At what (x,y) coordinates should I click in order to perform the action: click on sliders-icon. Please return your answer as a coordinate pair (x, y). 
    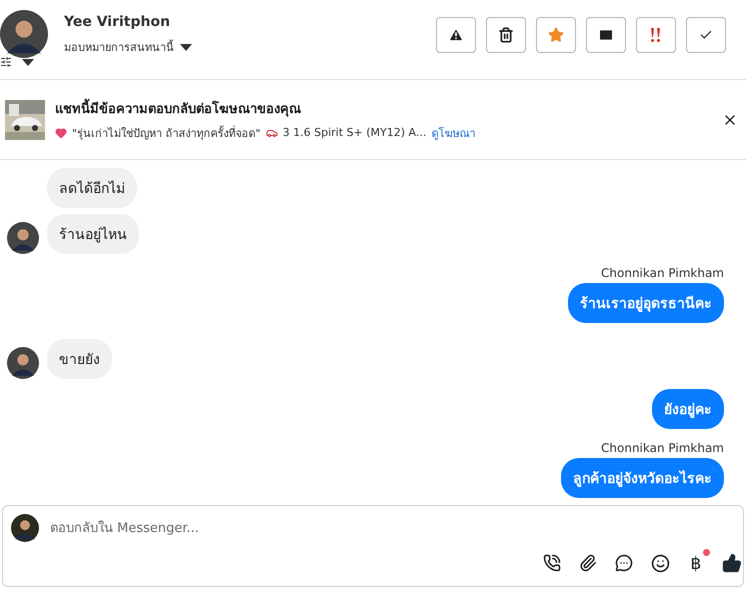
    Looking at the image, I should click on (6, 62).